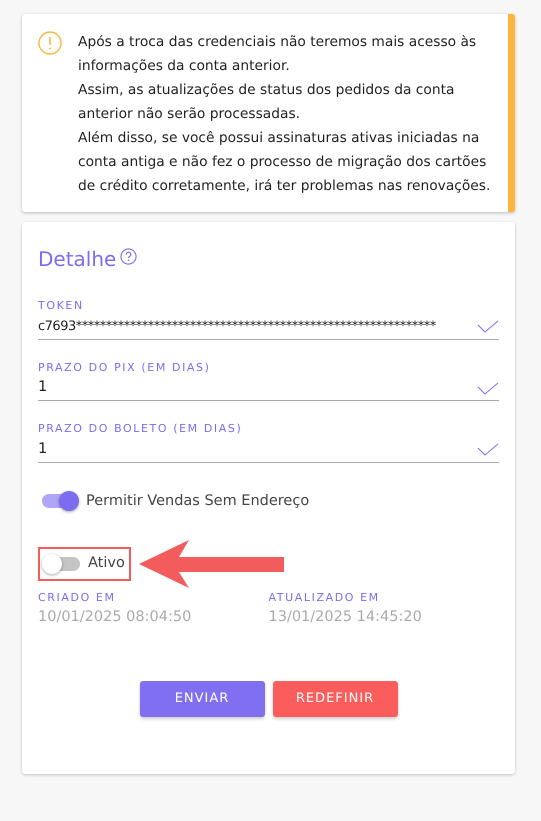 This screenshot has width=541, height=821. Describe the element at coordinates (211, 564) in the screenshot. I see `arrow-icon` at that location.